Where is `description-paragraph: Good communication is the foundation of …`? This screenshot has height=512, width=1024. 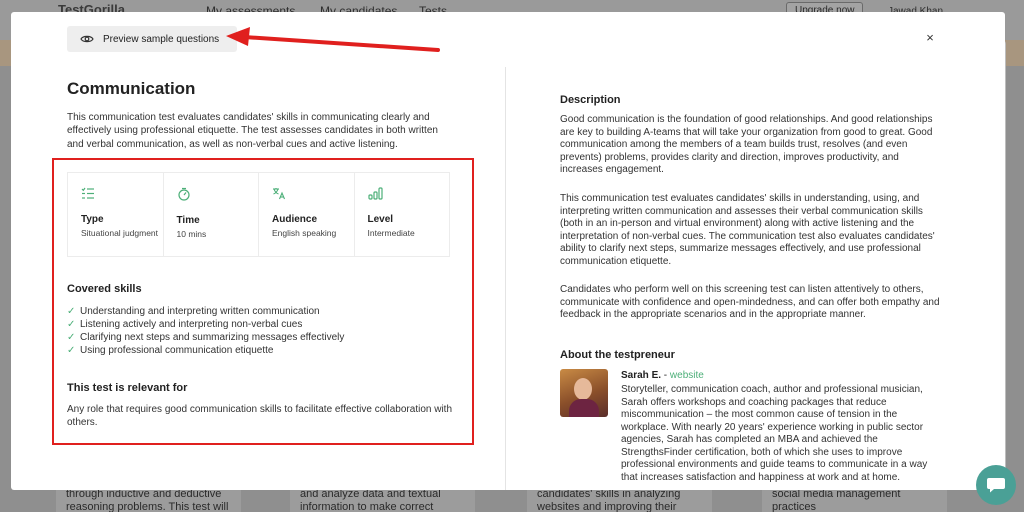 description-paragraph: Good communication is the foundation of … is located at coordinates (746, 144).